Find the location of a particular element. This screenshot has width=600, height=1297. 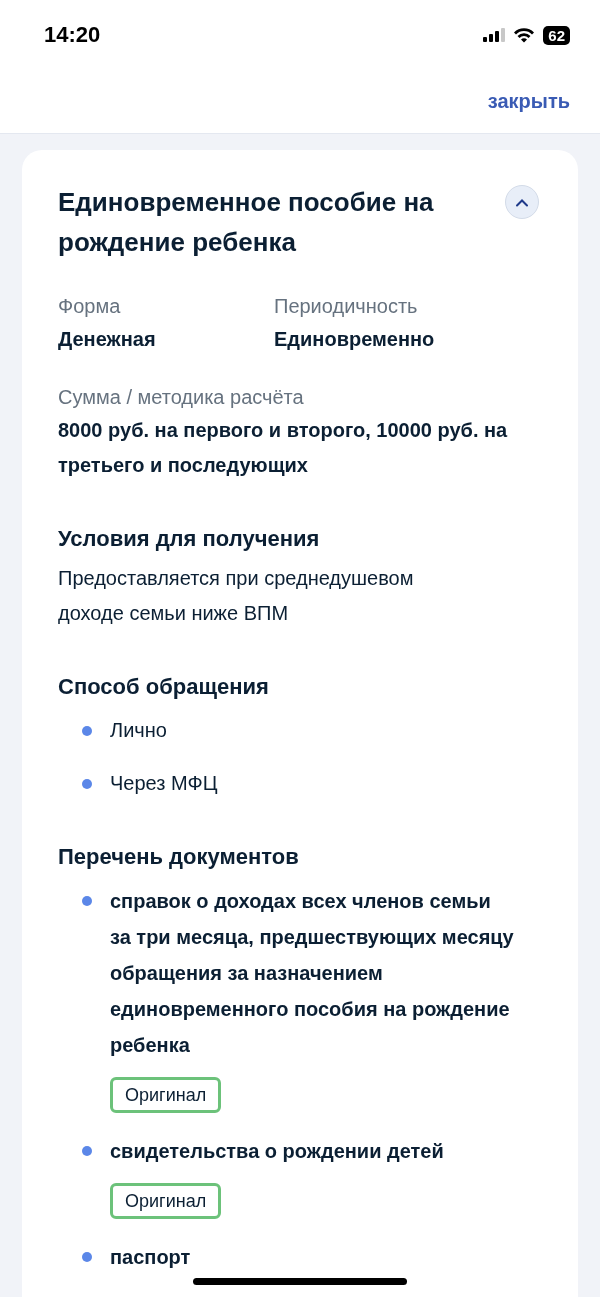

field-value: Единовременно is located at coordinates (355, 339).